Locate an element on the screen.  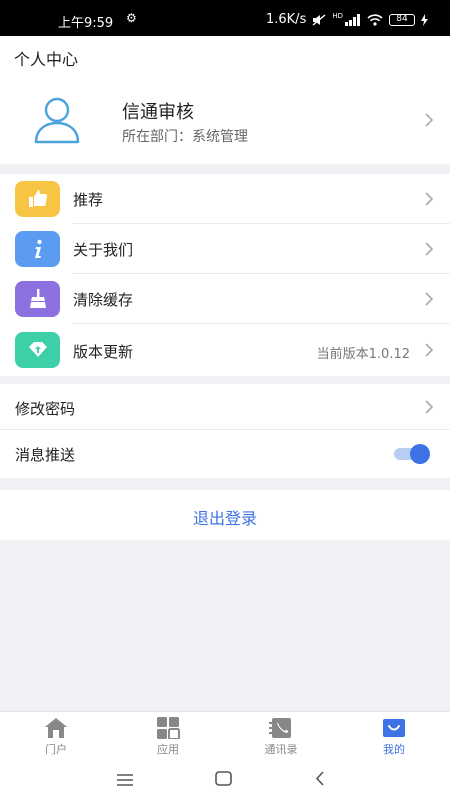
home-square-icon is located at coordinates (223, 778).